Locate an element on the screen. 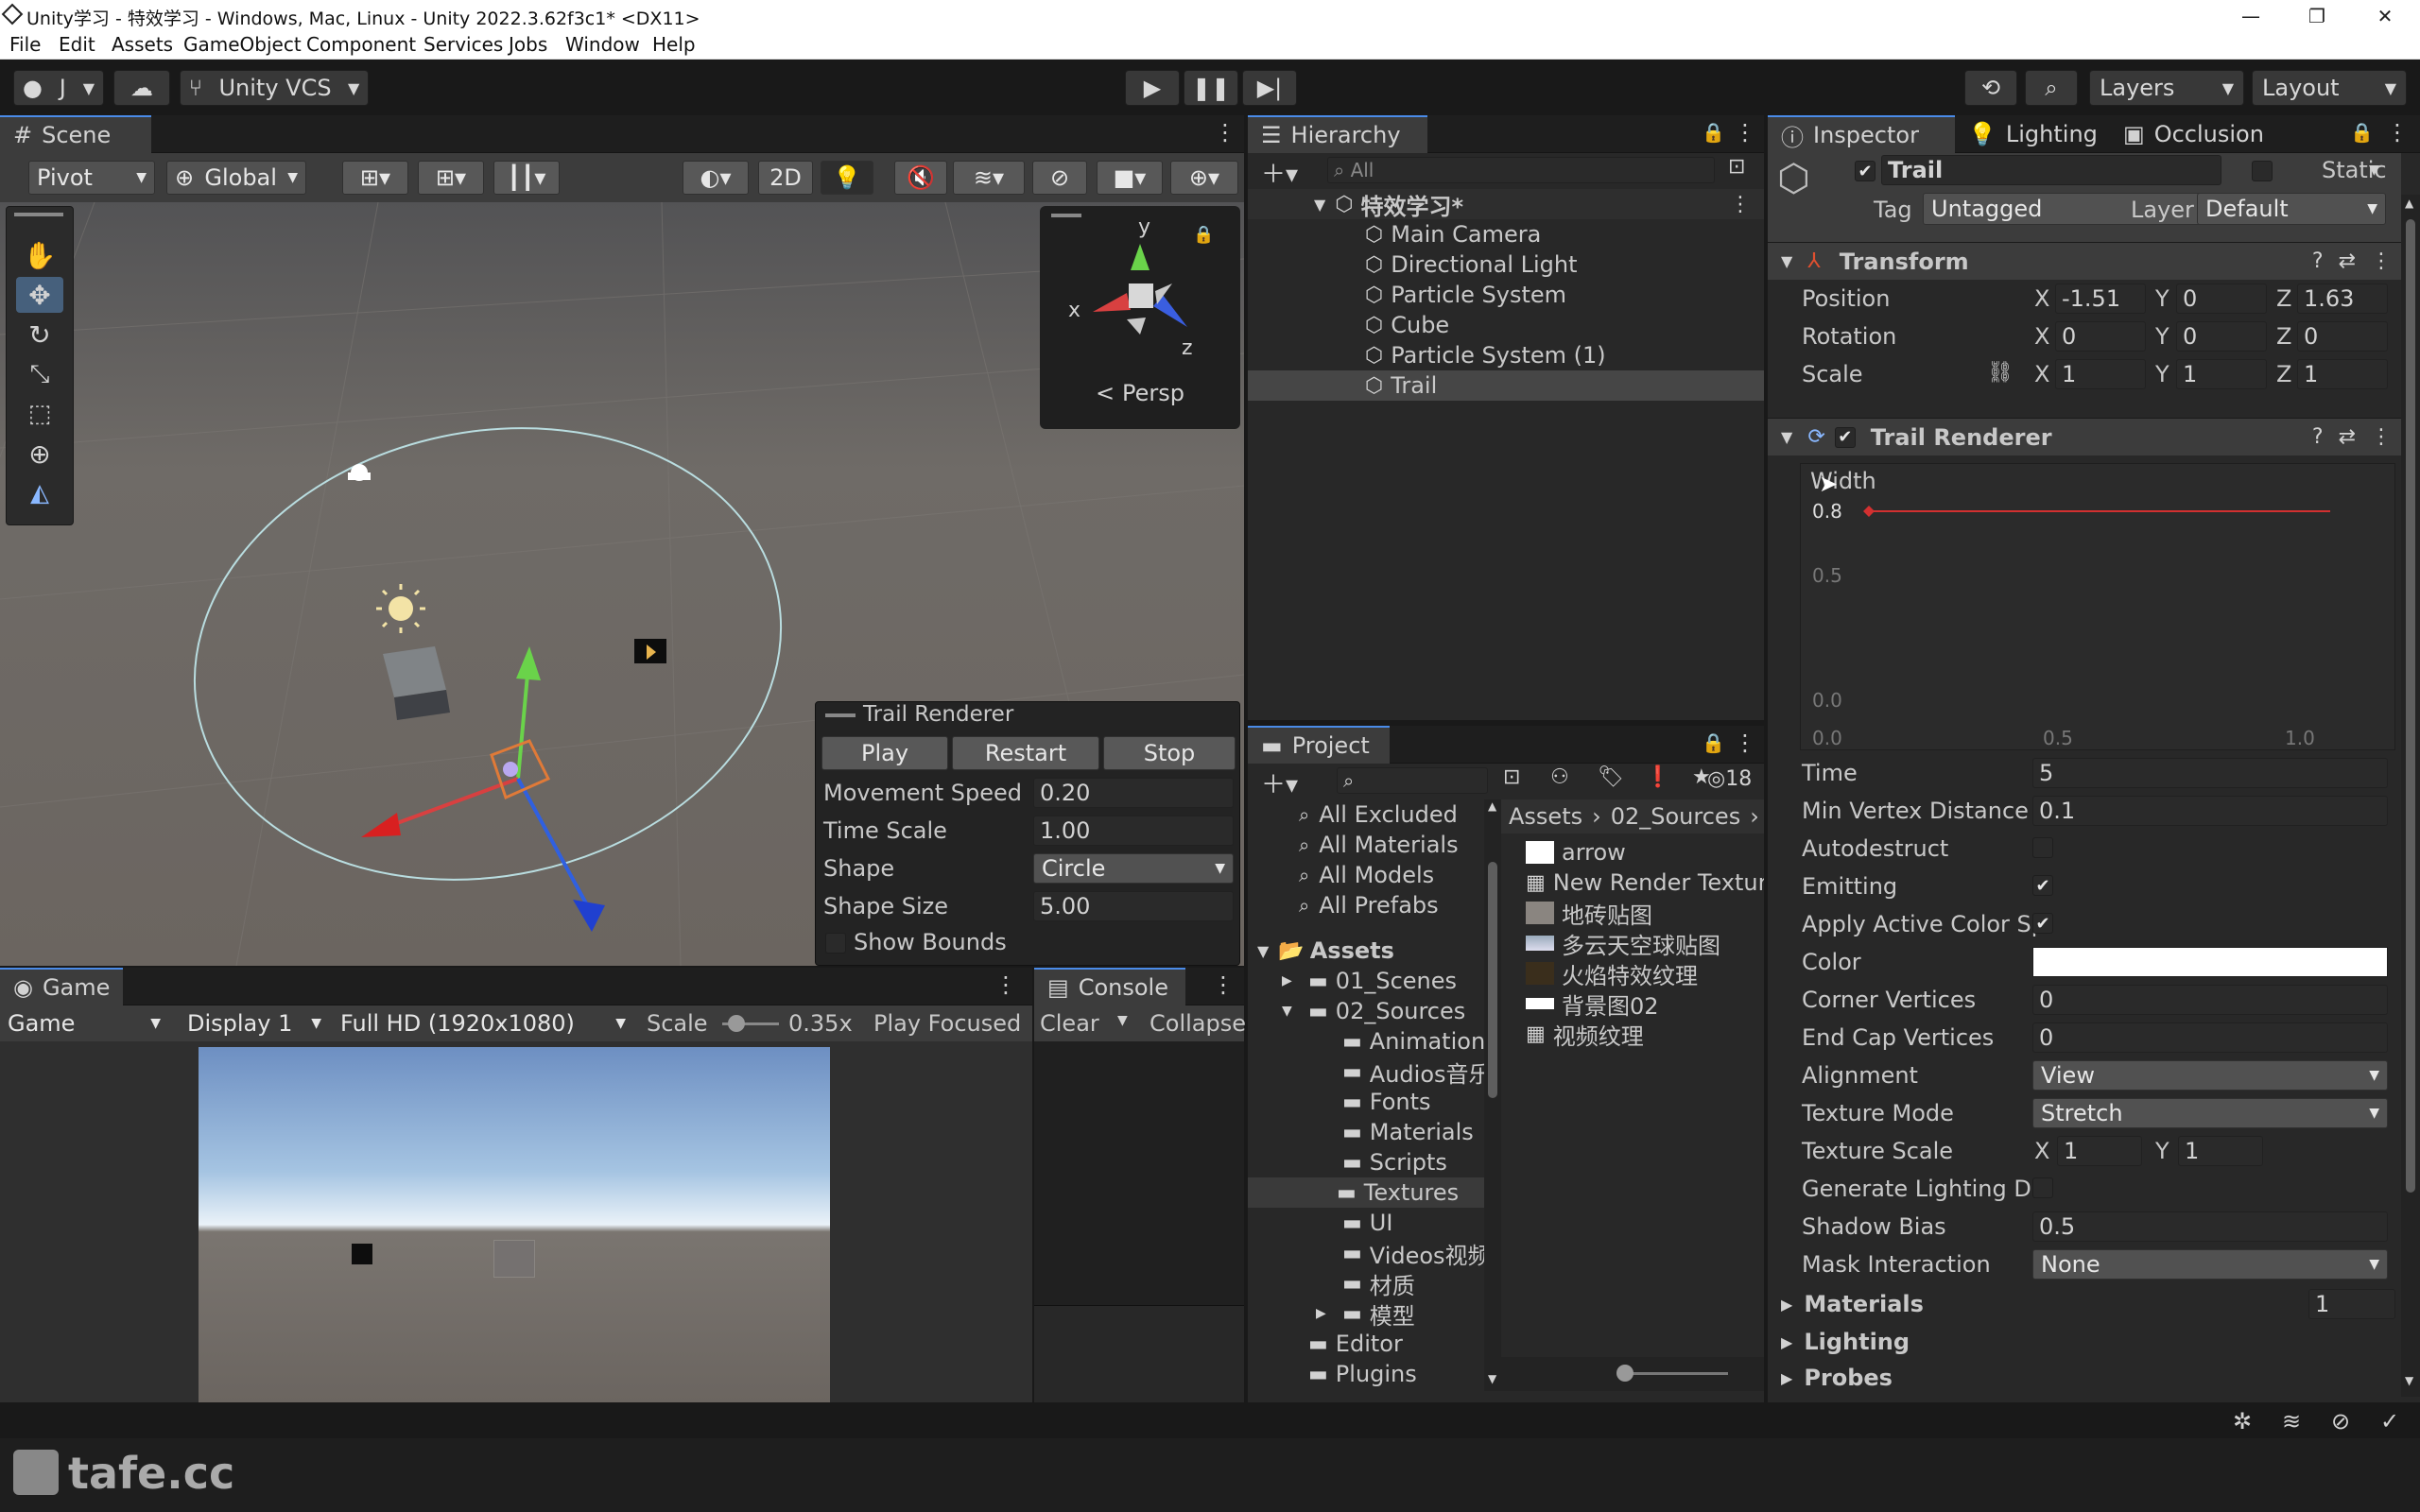 The width and height of the screenshot is (2420, 1512). inspector-scrollbar: ▲ ▼ is located at coordinates (2410, 796).